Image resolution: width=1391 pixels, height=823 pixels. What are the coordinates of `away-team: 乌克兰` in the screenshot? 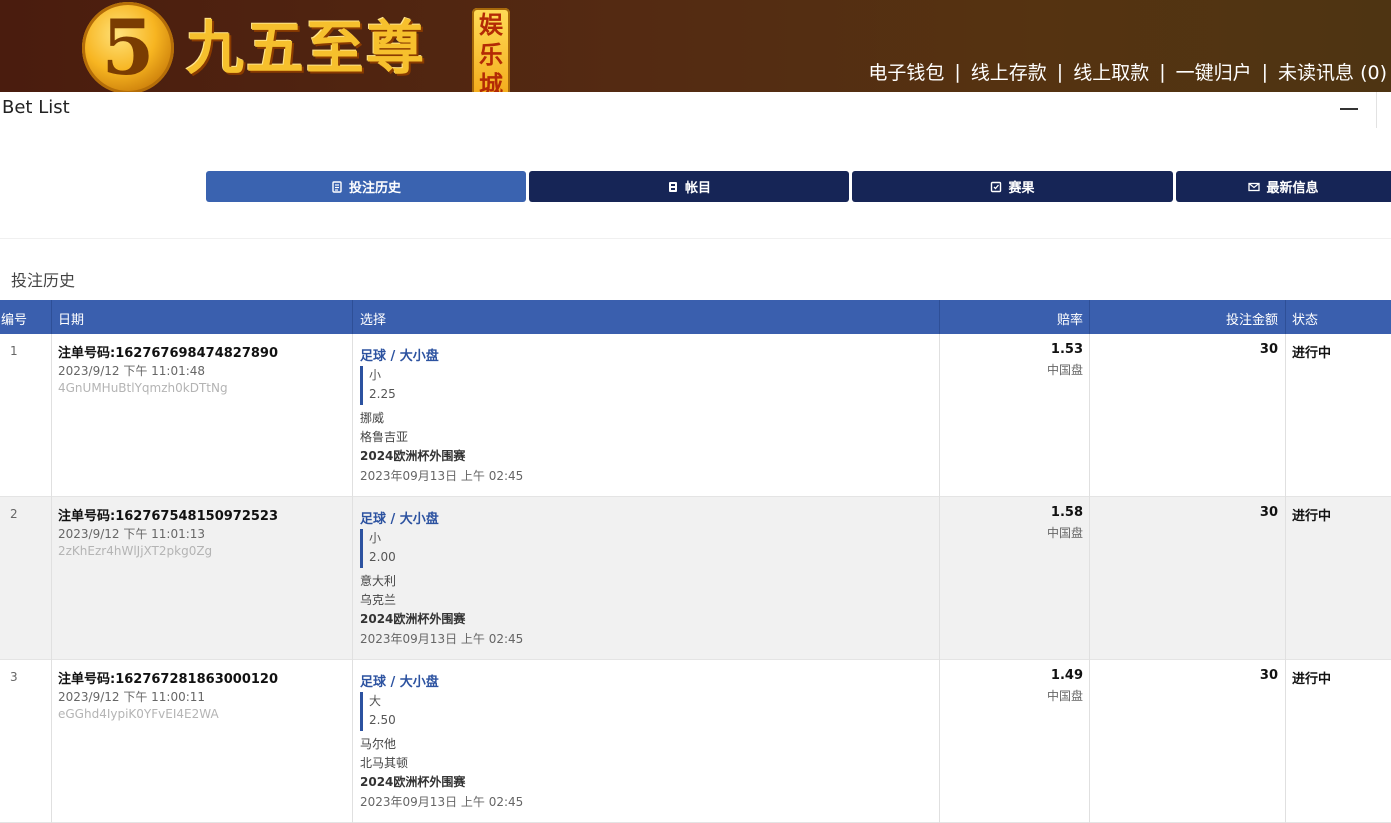 It's located at (378, 600).